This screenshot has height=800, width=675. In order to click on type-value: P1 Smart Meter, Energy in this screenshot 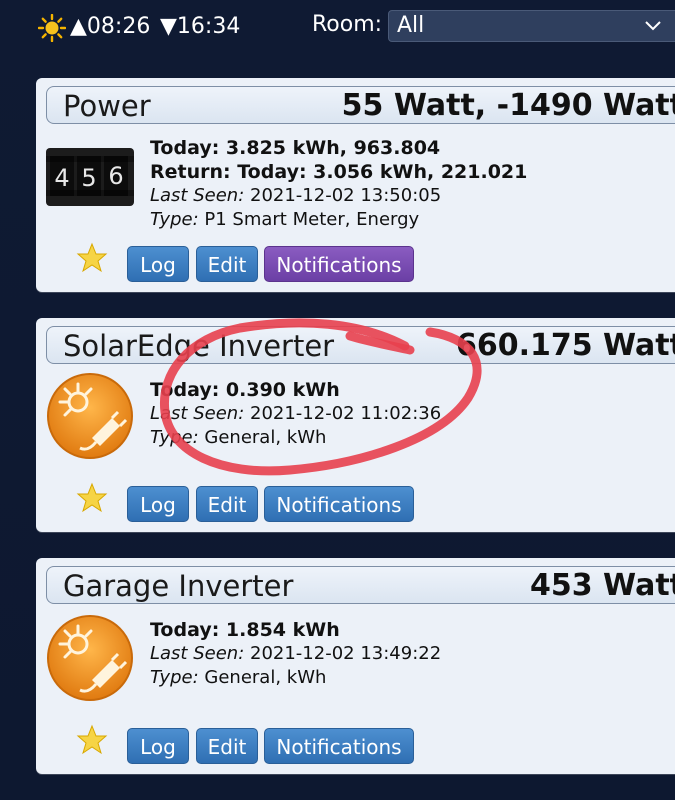, I will do `click(312, 219)`.